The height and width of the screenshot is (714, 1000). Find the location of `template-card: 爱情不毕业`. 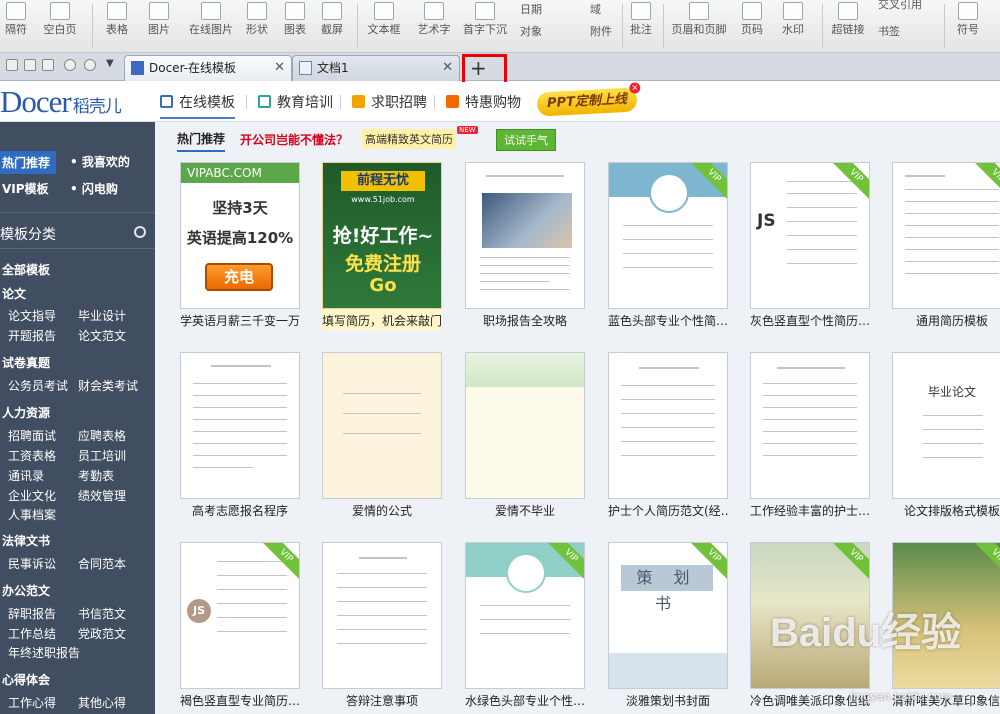

template-card: 爱情不毕业 is located at coordinates (525, 436).